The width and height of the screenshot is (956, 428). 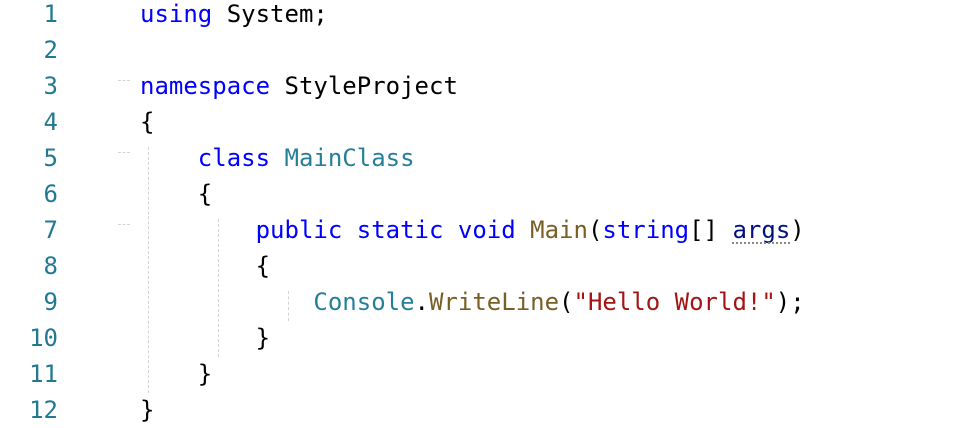 I want to click on function-token: WriteLine, so click(x=494, y=302).